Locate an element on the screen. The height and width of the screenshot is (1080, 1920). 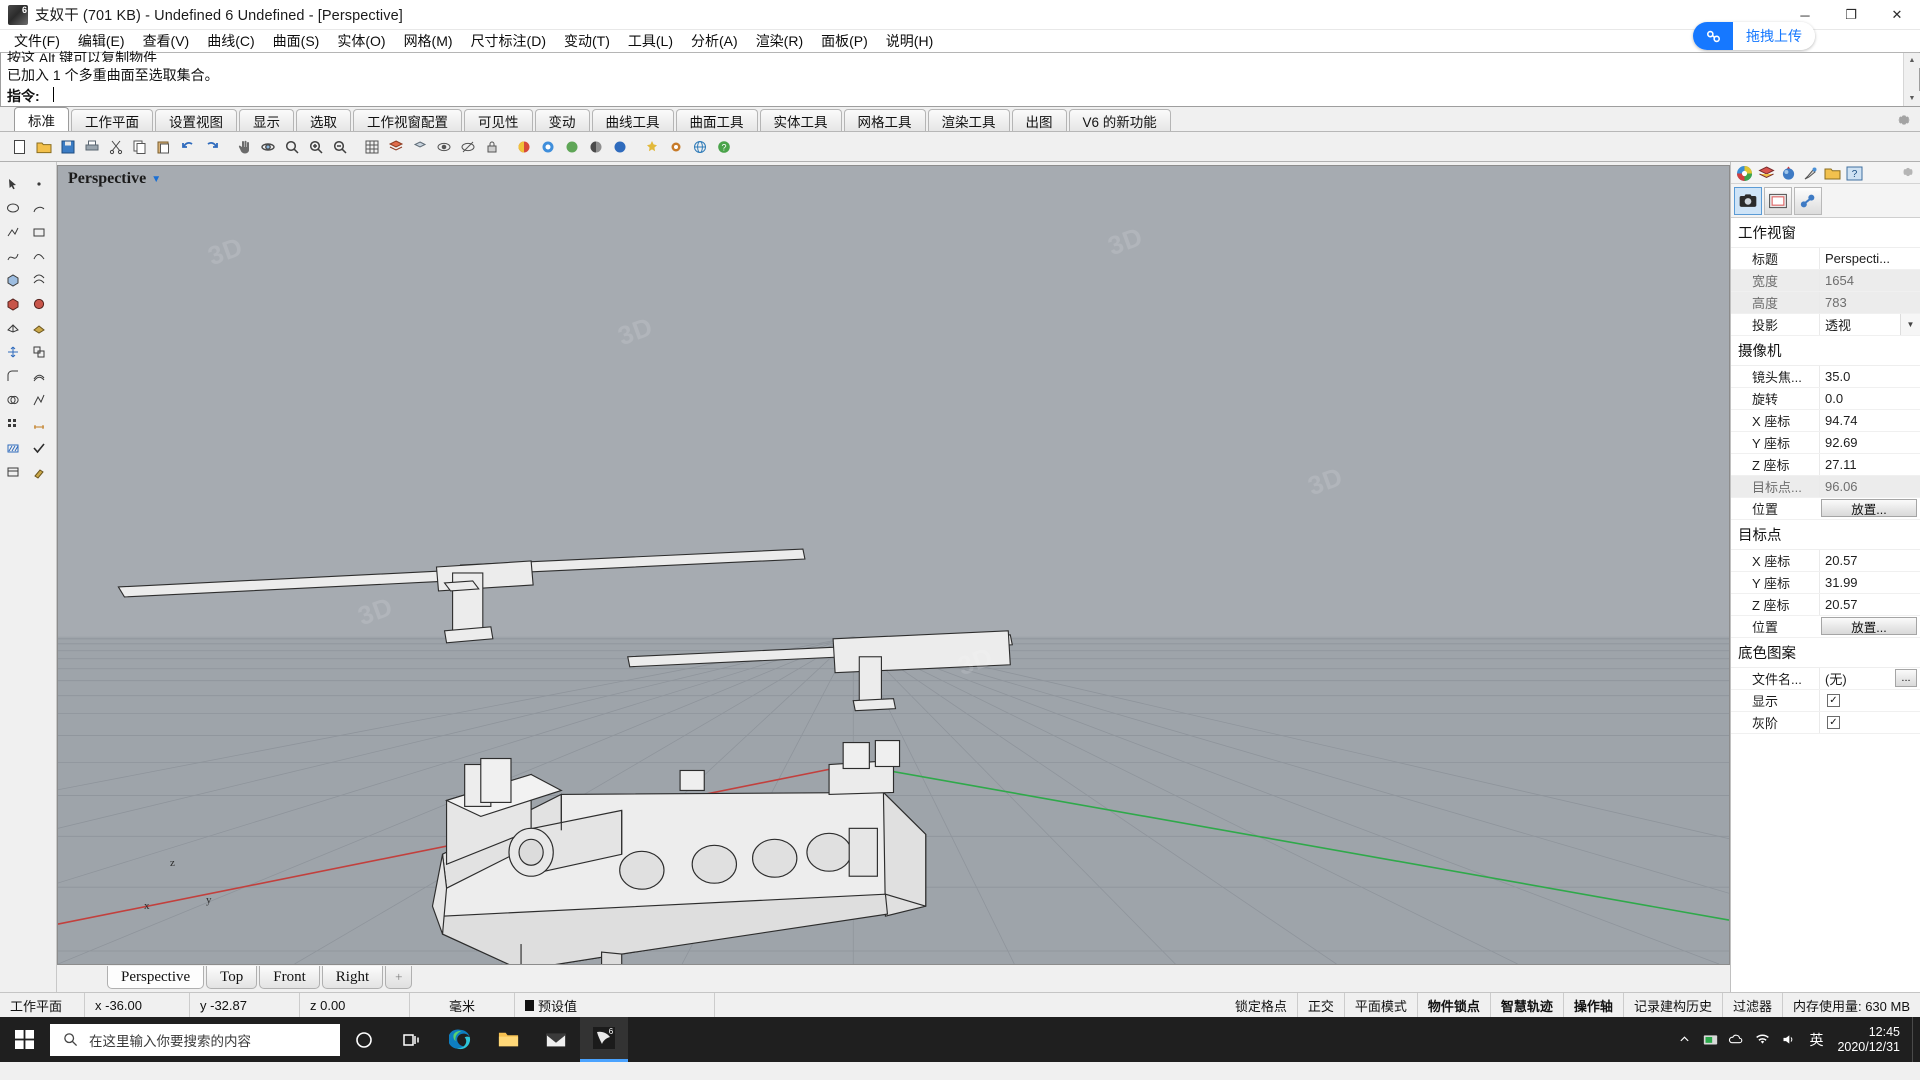
prop-value: 20.57 is located at coordinates (1869, 604).